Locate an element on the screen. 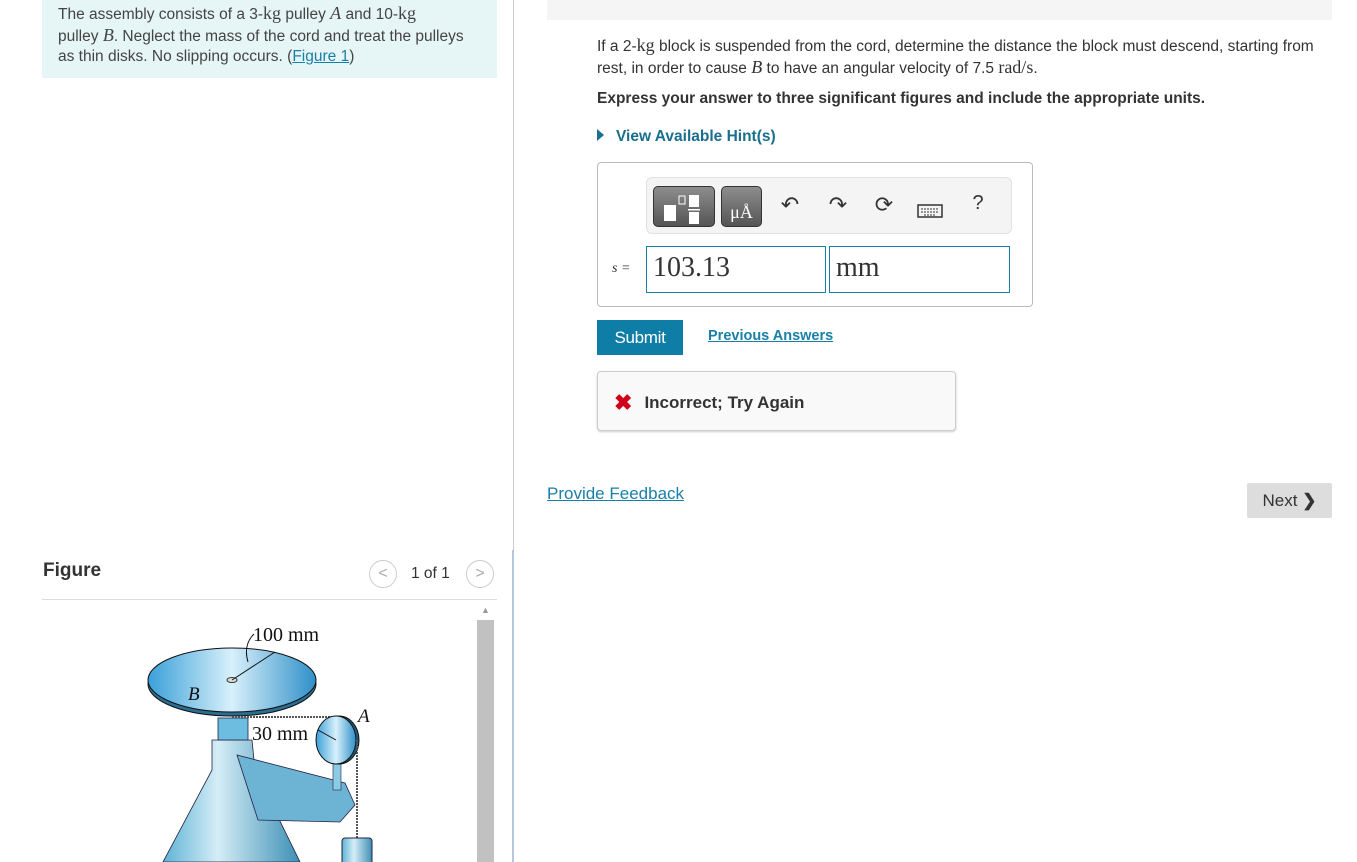  intro-text: and 10- is located at coordinates (370, 14).